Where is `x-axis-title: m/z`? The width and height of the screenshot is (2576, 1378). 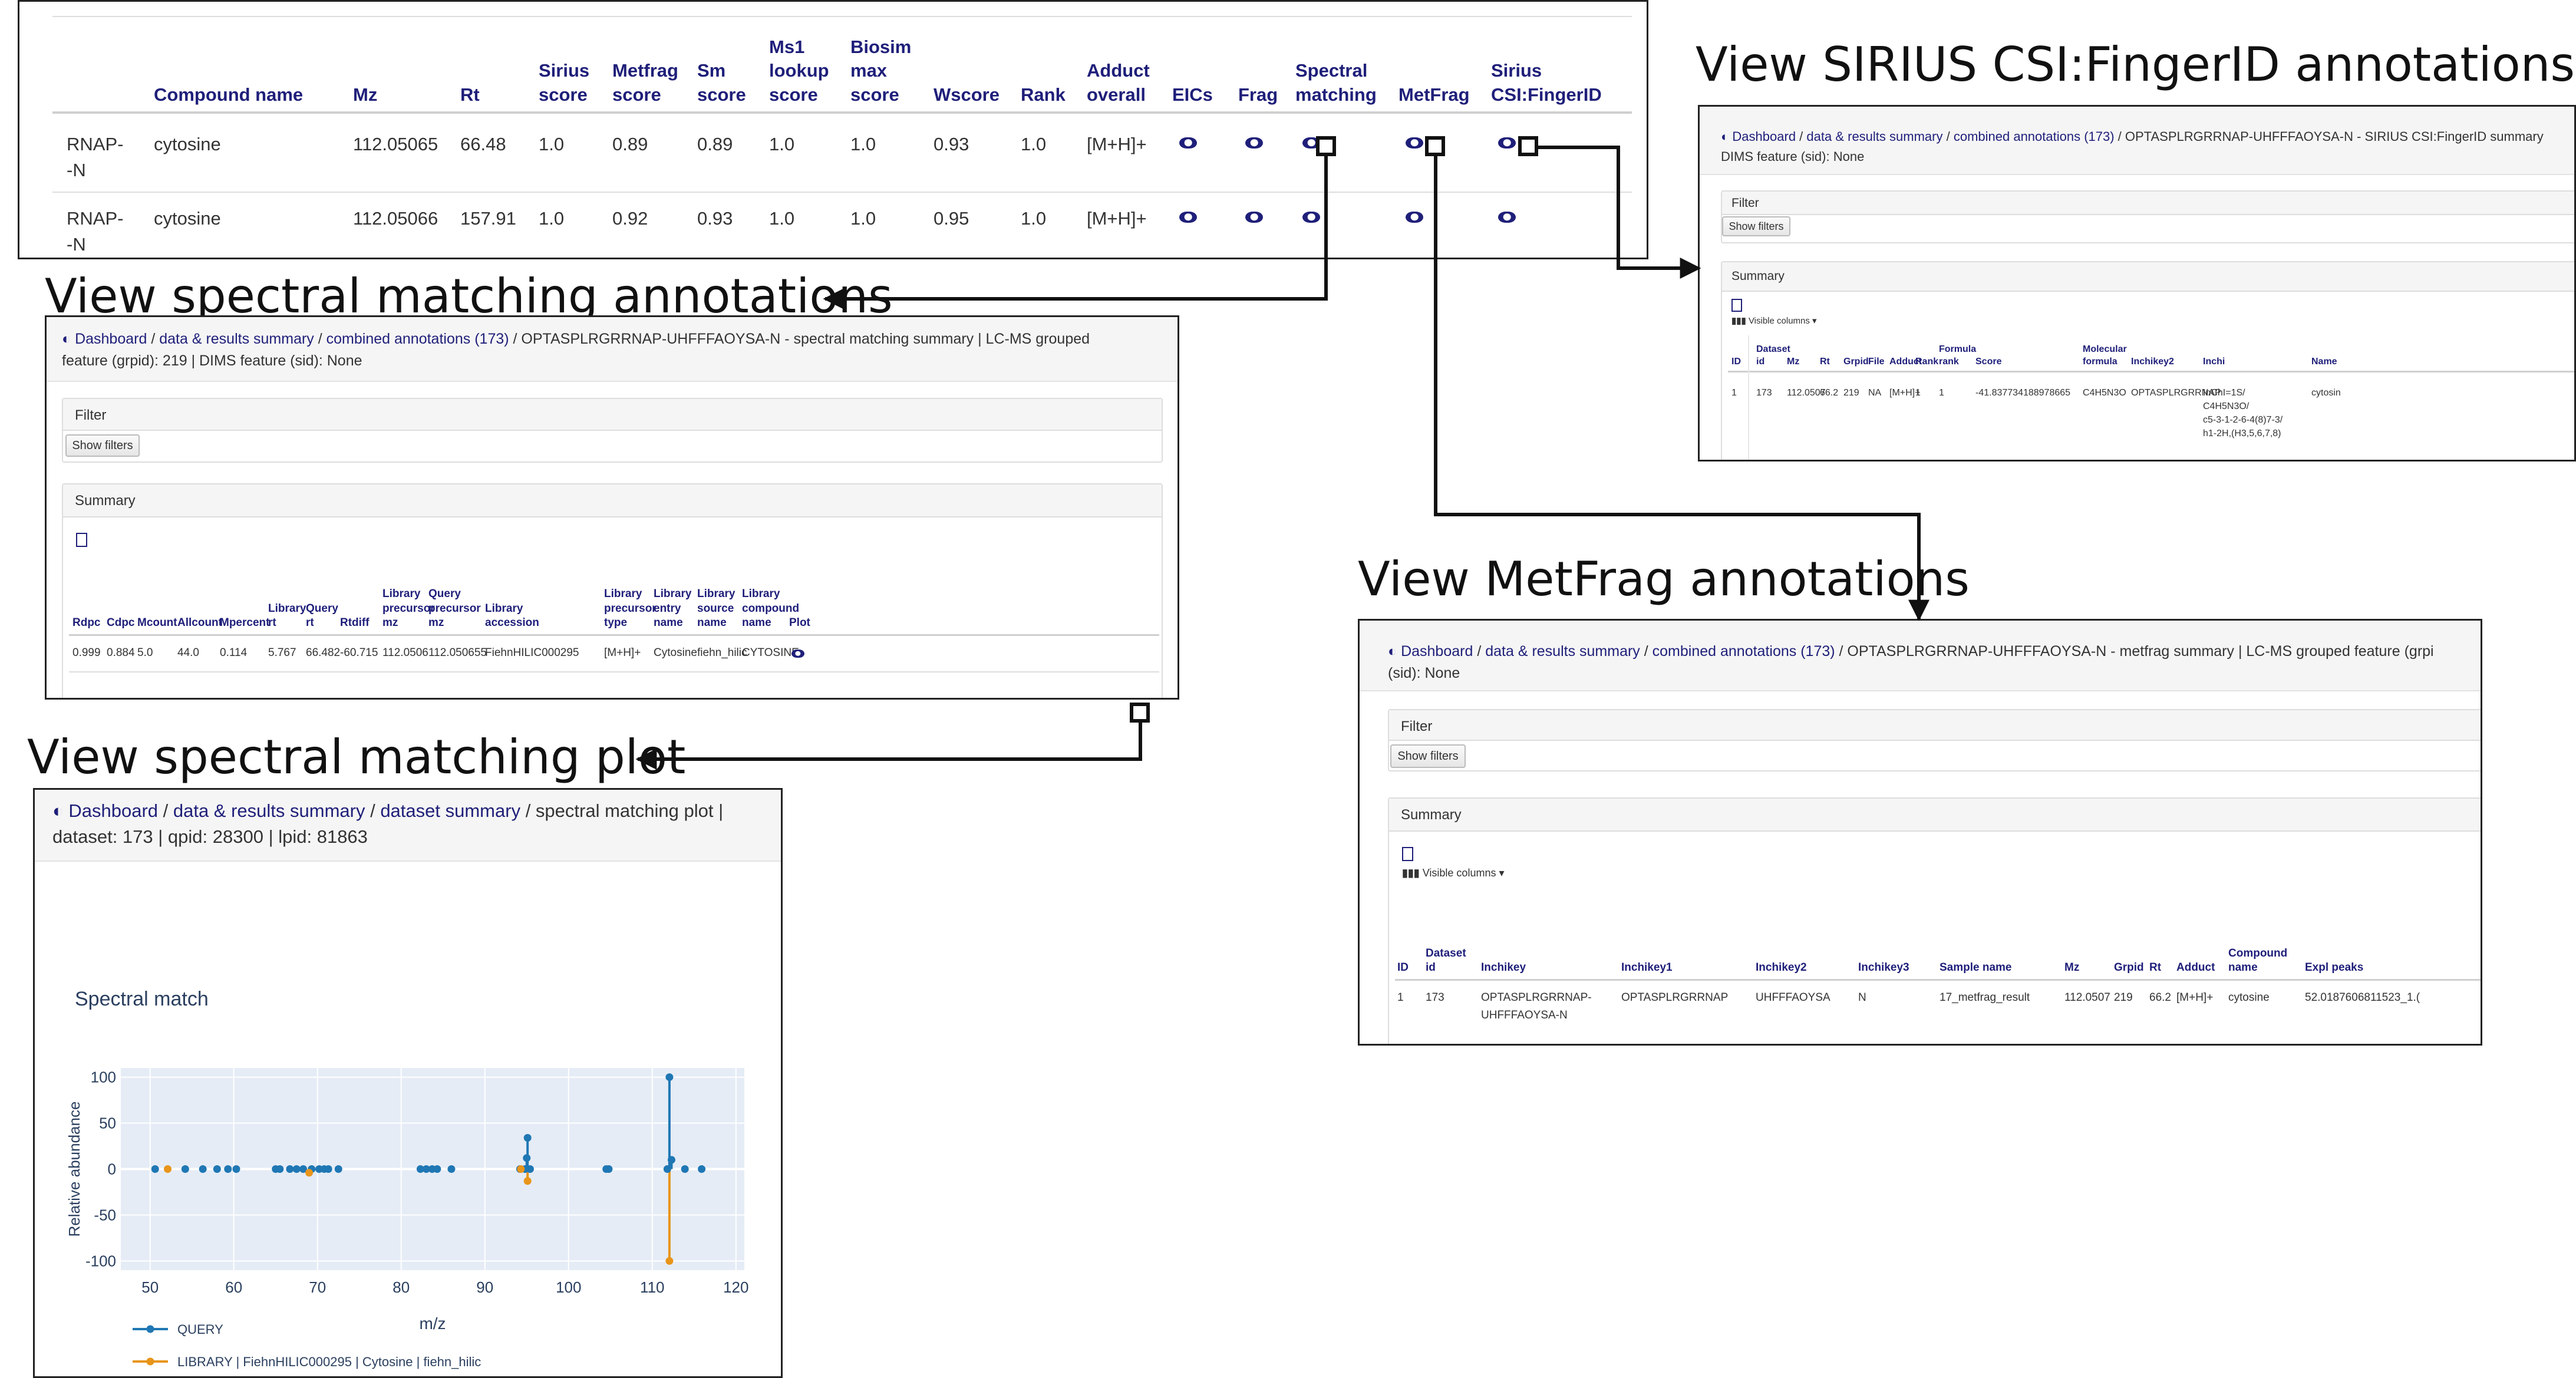 x-axis-title: m/z is located at coordinates (432, 1324).